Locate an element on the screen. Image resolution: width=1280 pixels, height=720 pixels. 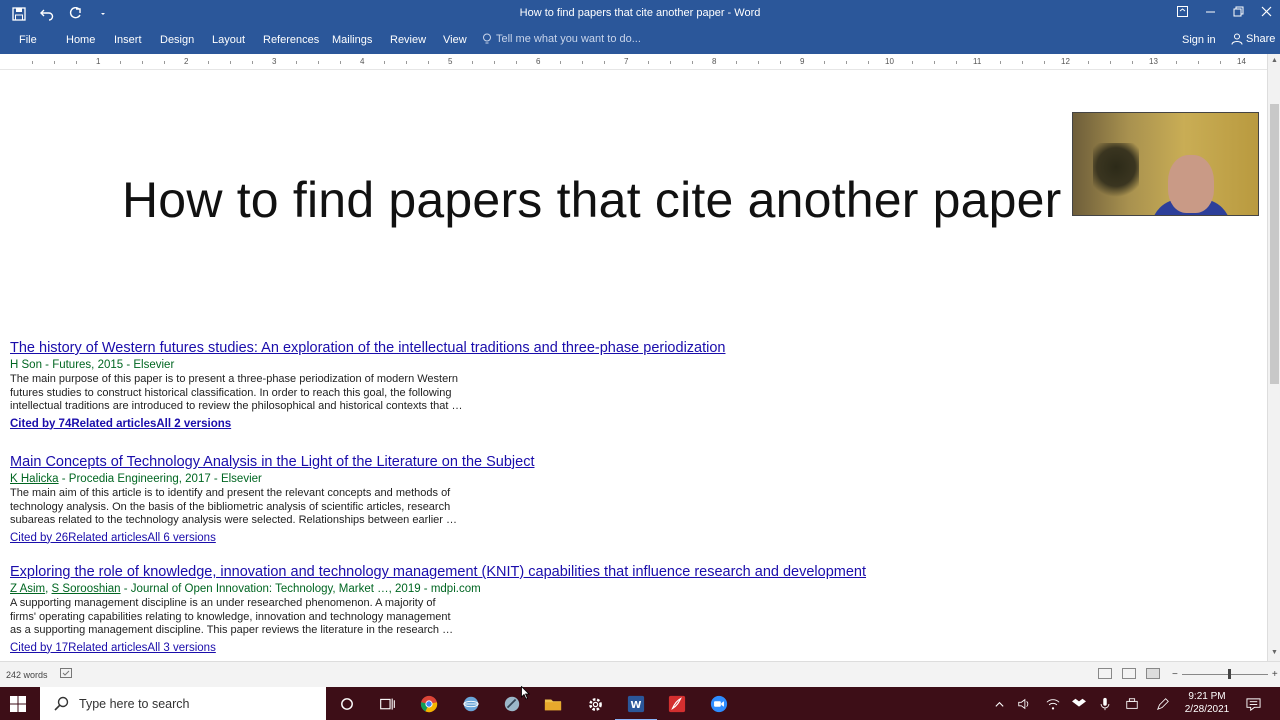
ruler-number: 12 is located at coordinates (1065, 61).